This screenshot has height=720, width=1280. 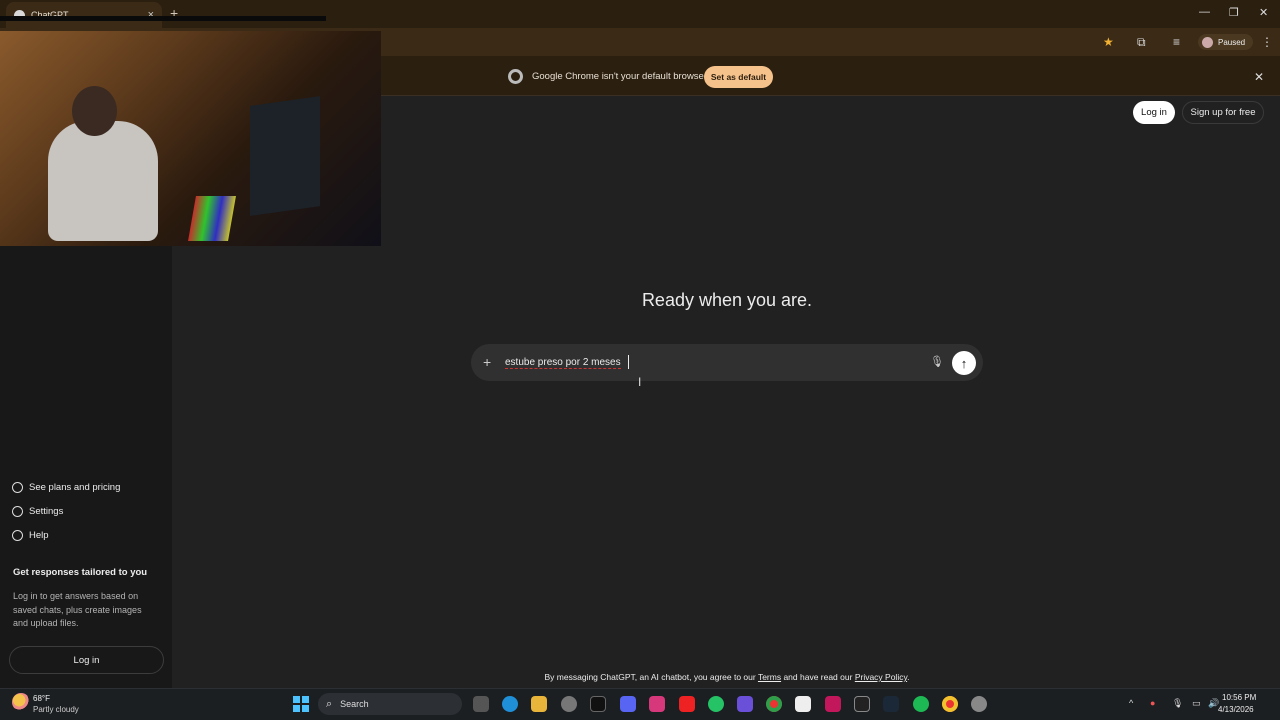 What do you see at coordinates (908, 677) in the screenshot?
I see `footer-suffix: .` at bounding box center [908, 677].